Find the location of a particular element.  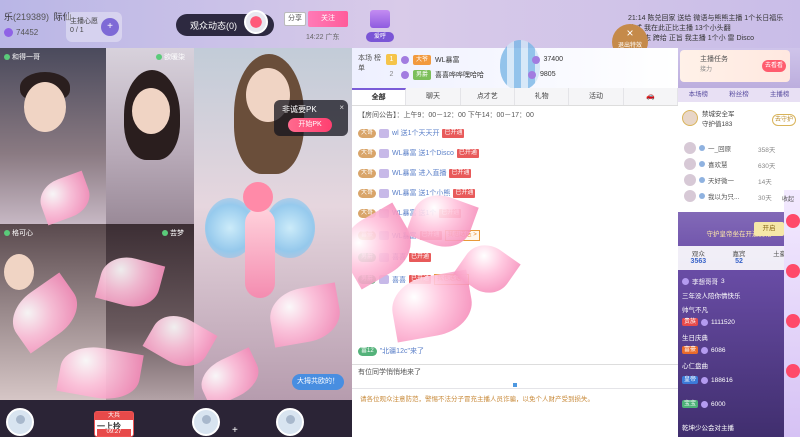

video-cell-label: 欲暖柒 is located at coordinates (170, 57).